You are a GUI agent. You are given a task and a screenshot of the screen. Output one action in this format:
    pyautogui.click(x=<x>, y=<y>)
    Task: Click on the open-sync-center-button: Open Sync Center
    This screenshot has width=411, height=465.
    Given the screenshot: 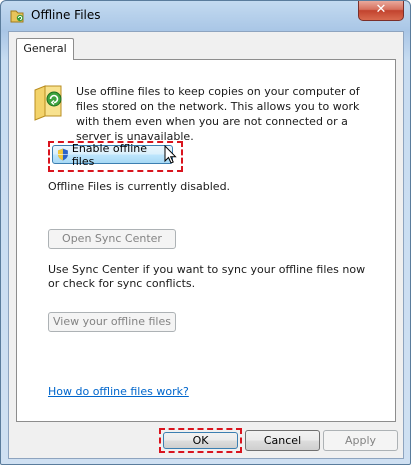 What is the action you would take?
    pyautogui.click(x=112, y=239)
    